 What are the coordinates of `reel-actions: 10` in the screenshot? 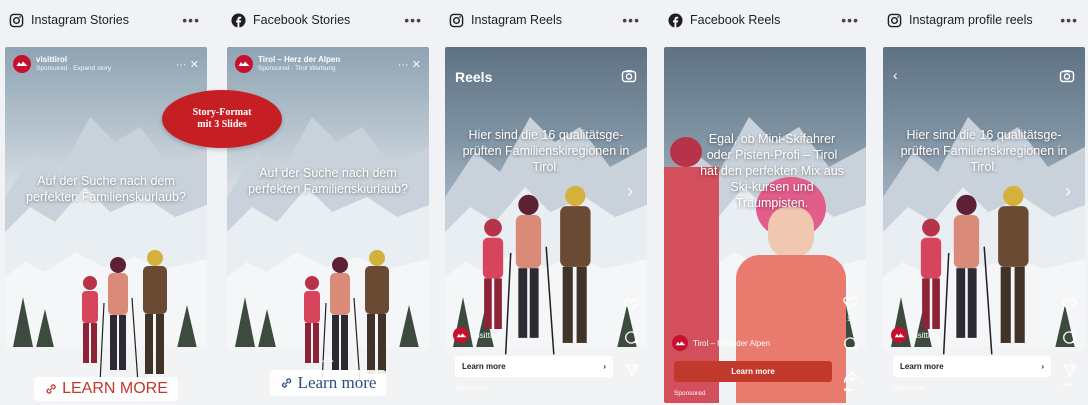 It's located at (850, 342).